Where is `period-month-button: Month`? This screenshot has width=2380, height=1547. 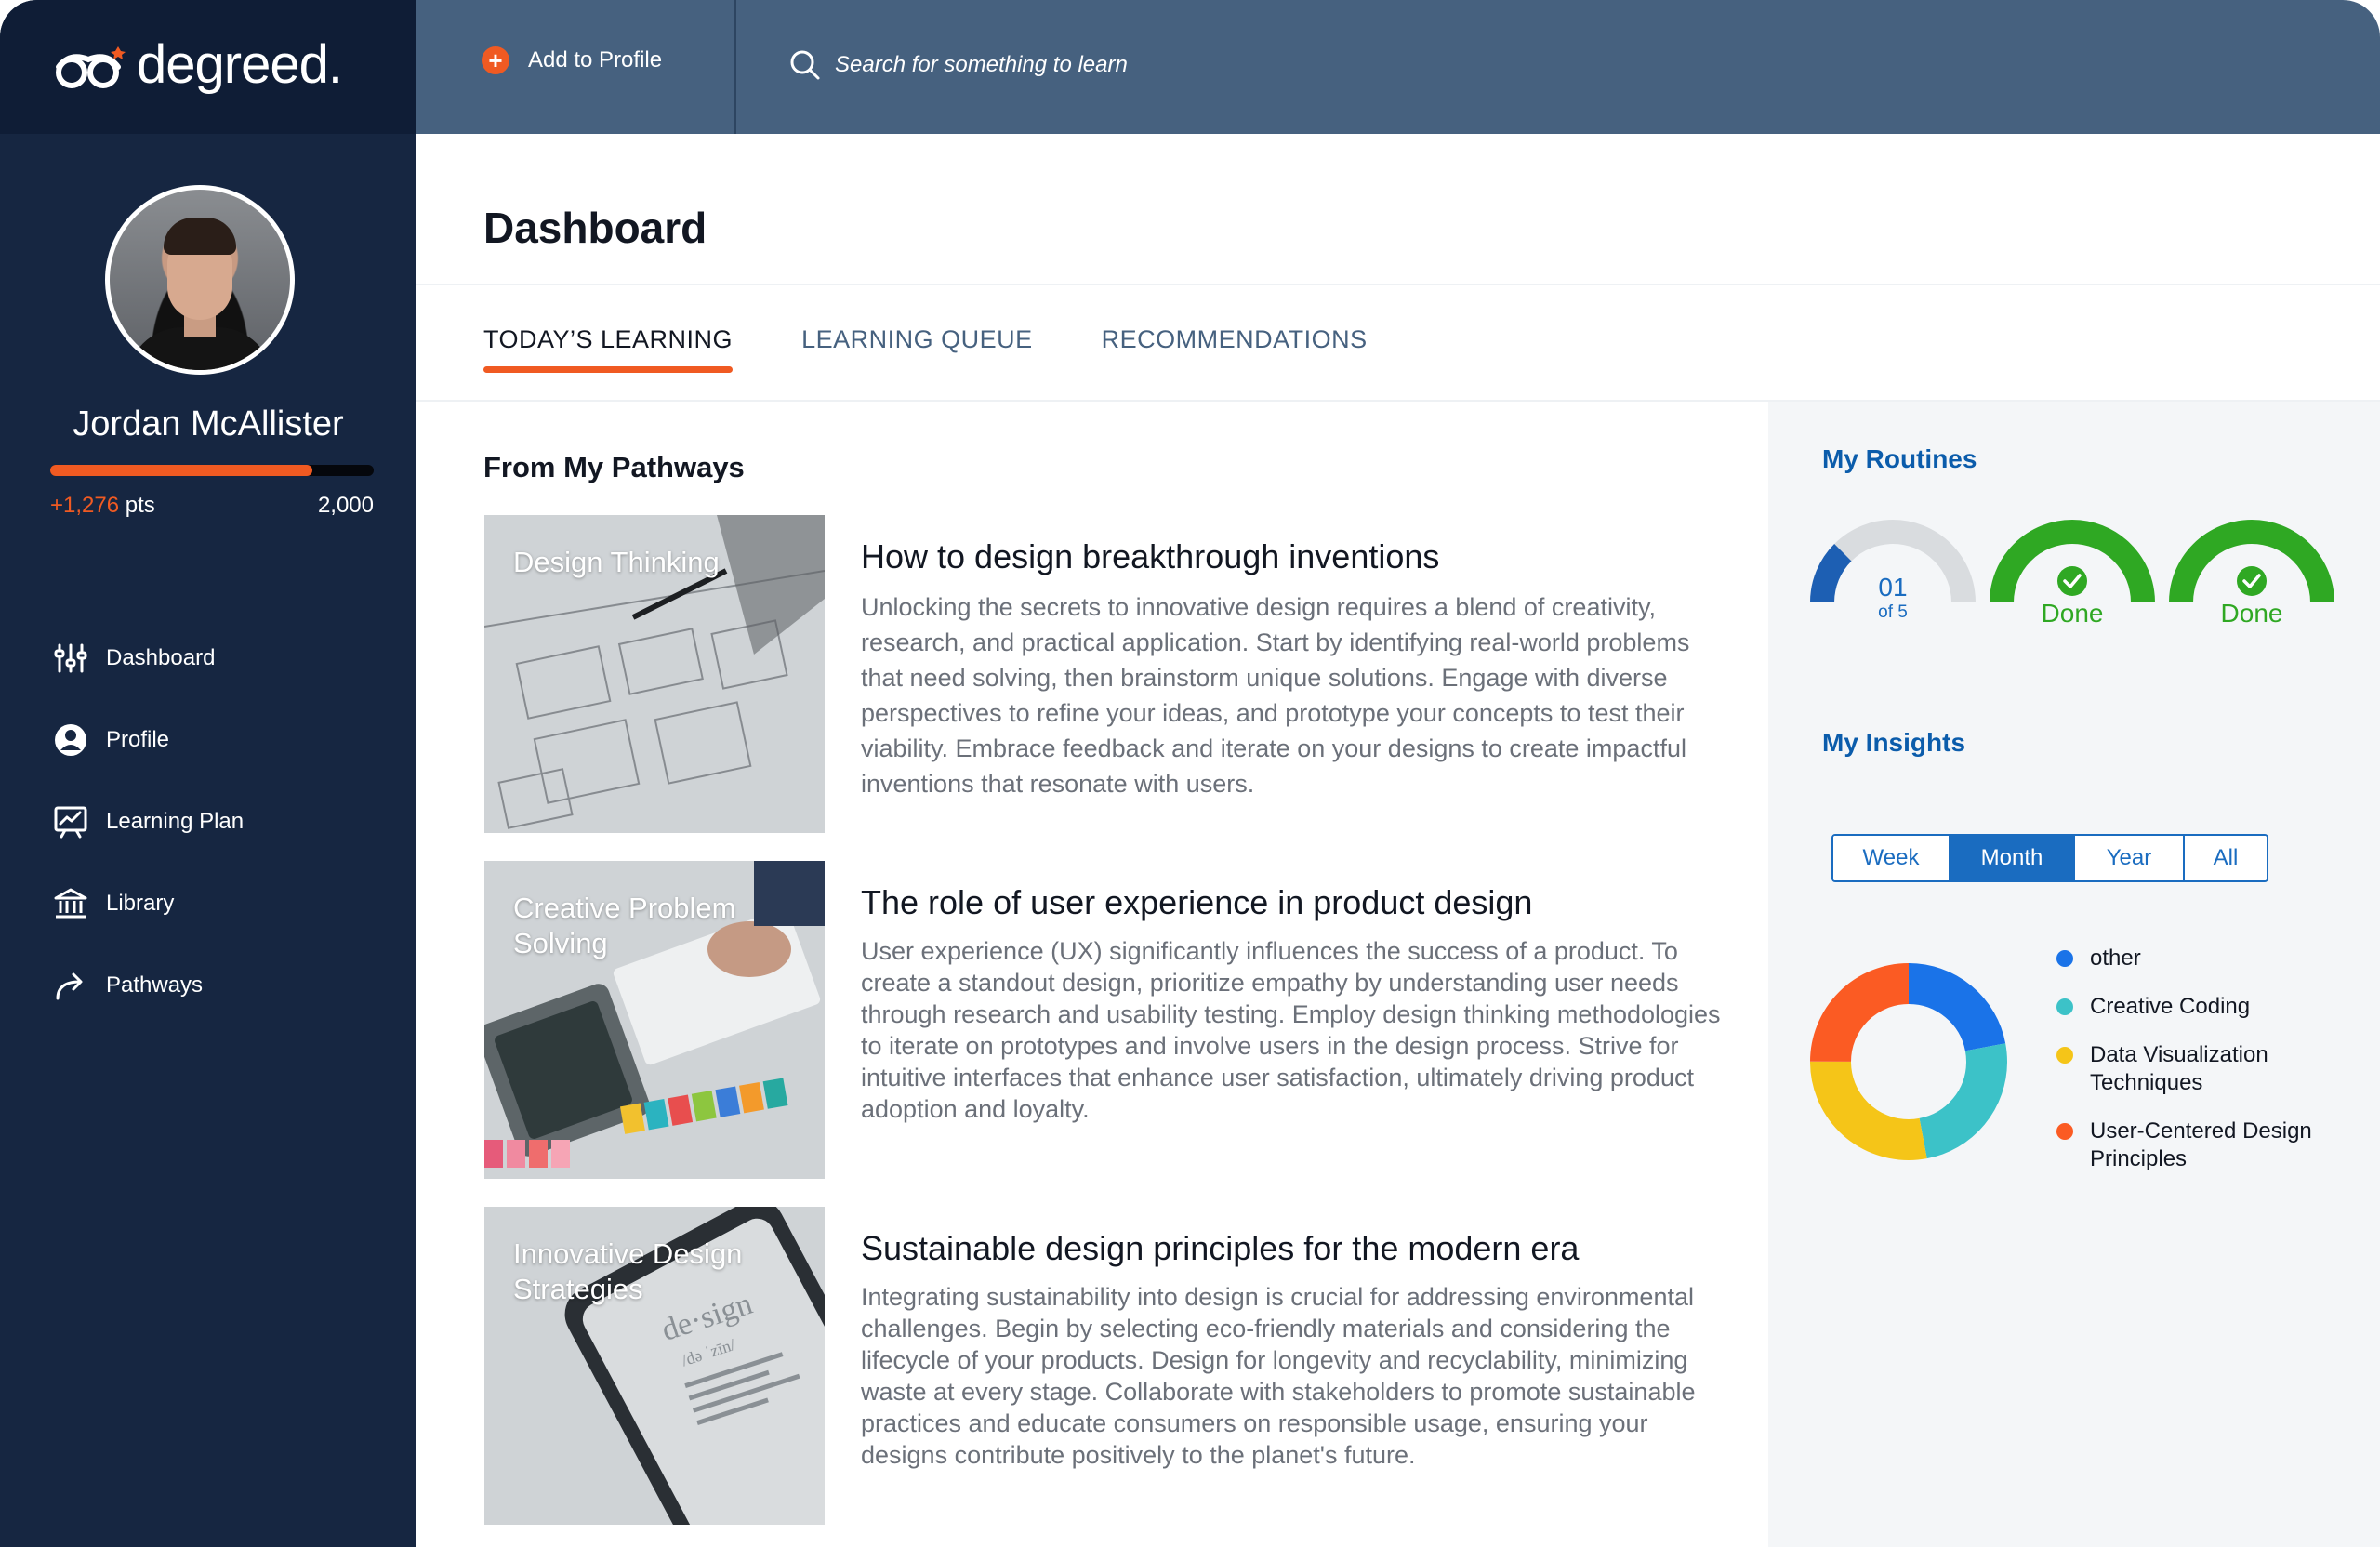
period-month-button: Month is located at coordinates (2012, 858).